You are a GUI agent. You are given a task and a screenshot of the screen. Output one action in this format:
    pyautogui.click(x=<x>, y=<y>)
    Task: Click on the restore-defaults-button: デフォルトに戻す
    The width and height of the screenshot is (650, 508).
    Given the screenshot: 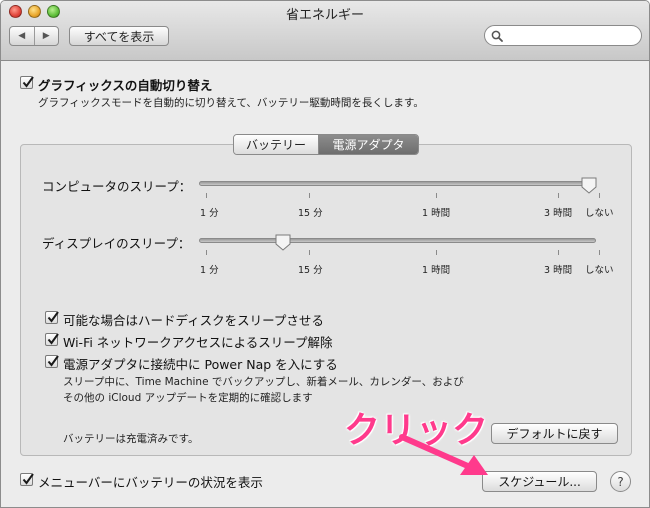 What is the action you would take?
    pyautogui.click(x=554, y=433)
    